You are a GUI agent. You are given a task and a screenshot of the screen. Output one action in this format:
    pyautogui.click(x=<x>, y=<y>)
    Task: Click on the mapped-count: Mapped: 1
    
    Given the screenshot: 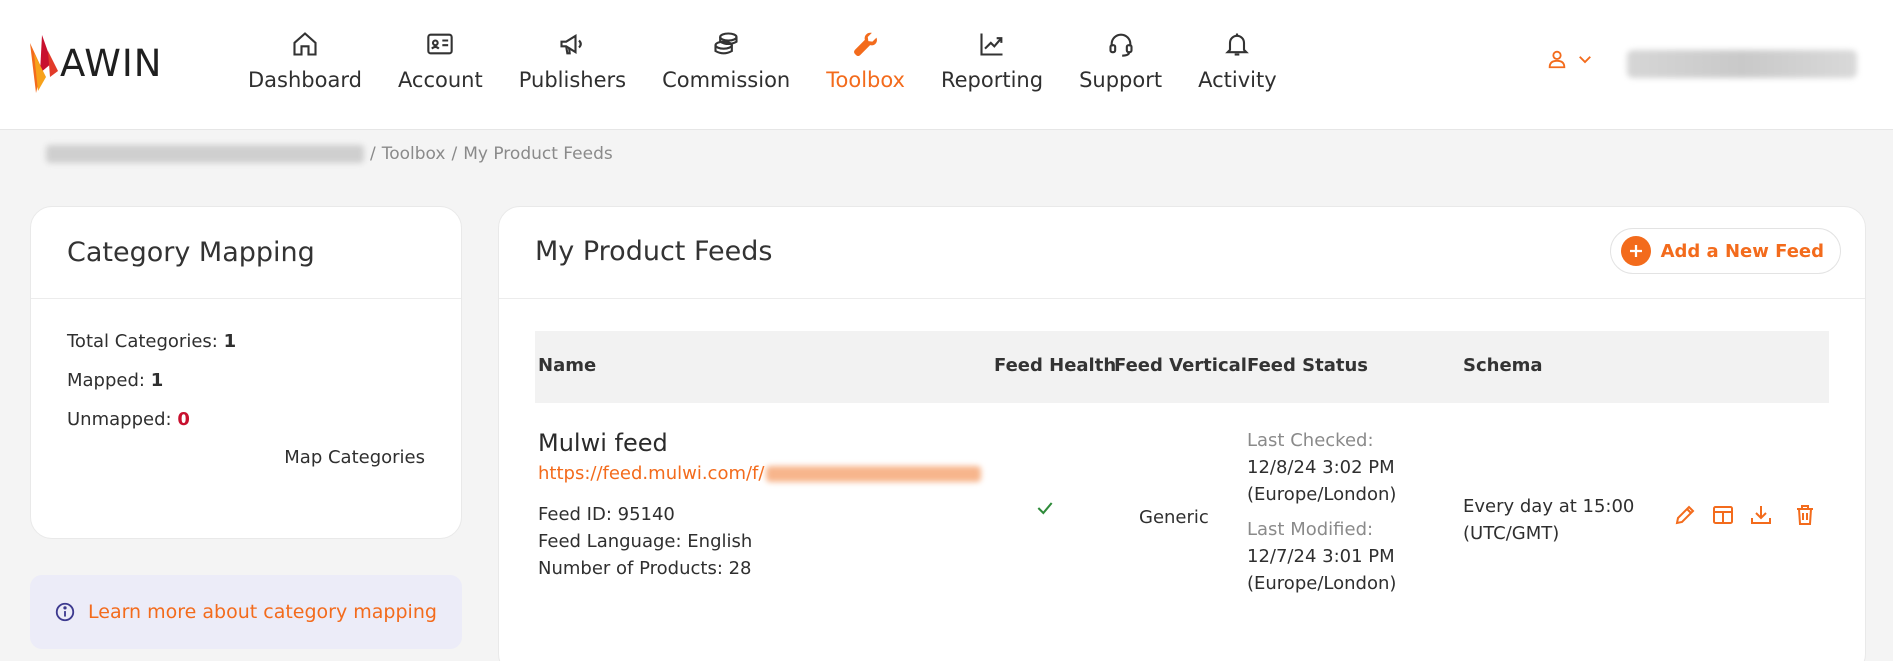 What is the action you would take?
    pyautogui.click(x=246, y=387)
    